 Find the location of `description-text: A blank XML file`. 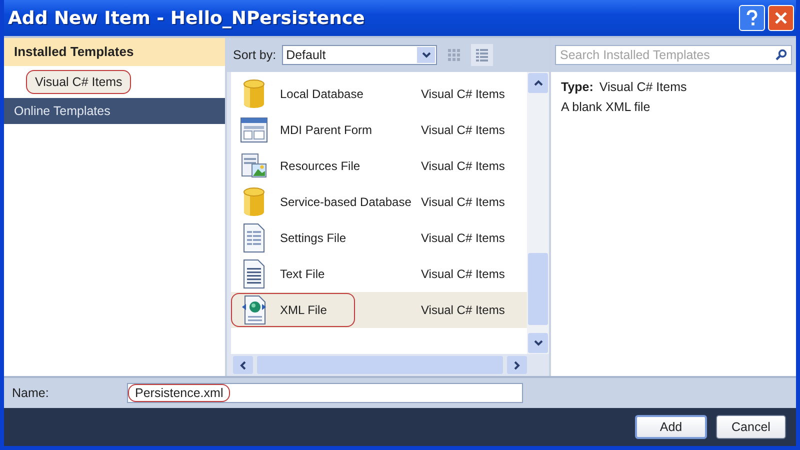

description-text: A blank XML file is located at coordinates (606, 107).